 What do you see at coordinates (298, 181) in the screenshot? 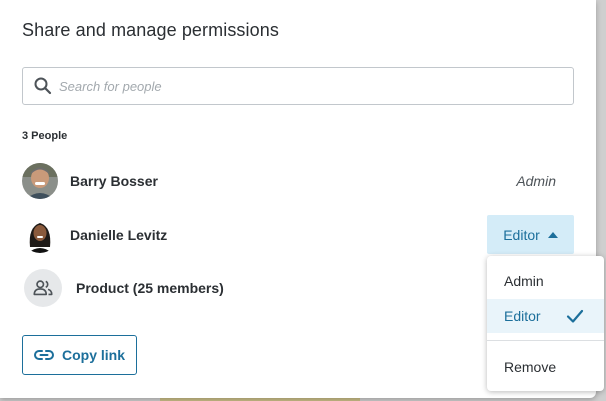
I see `person-row-barry: Barry Bosser Admin` at bounding box center [298, 181].